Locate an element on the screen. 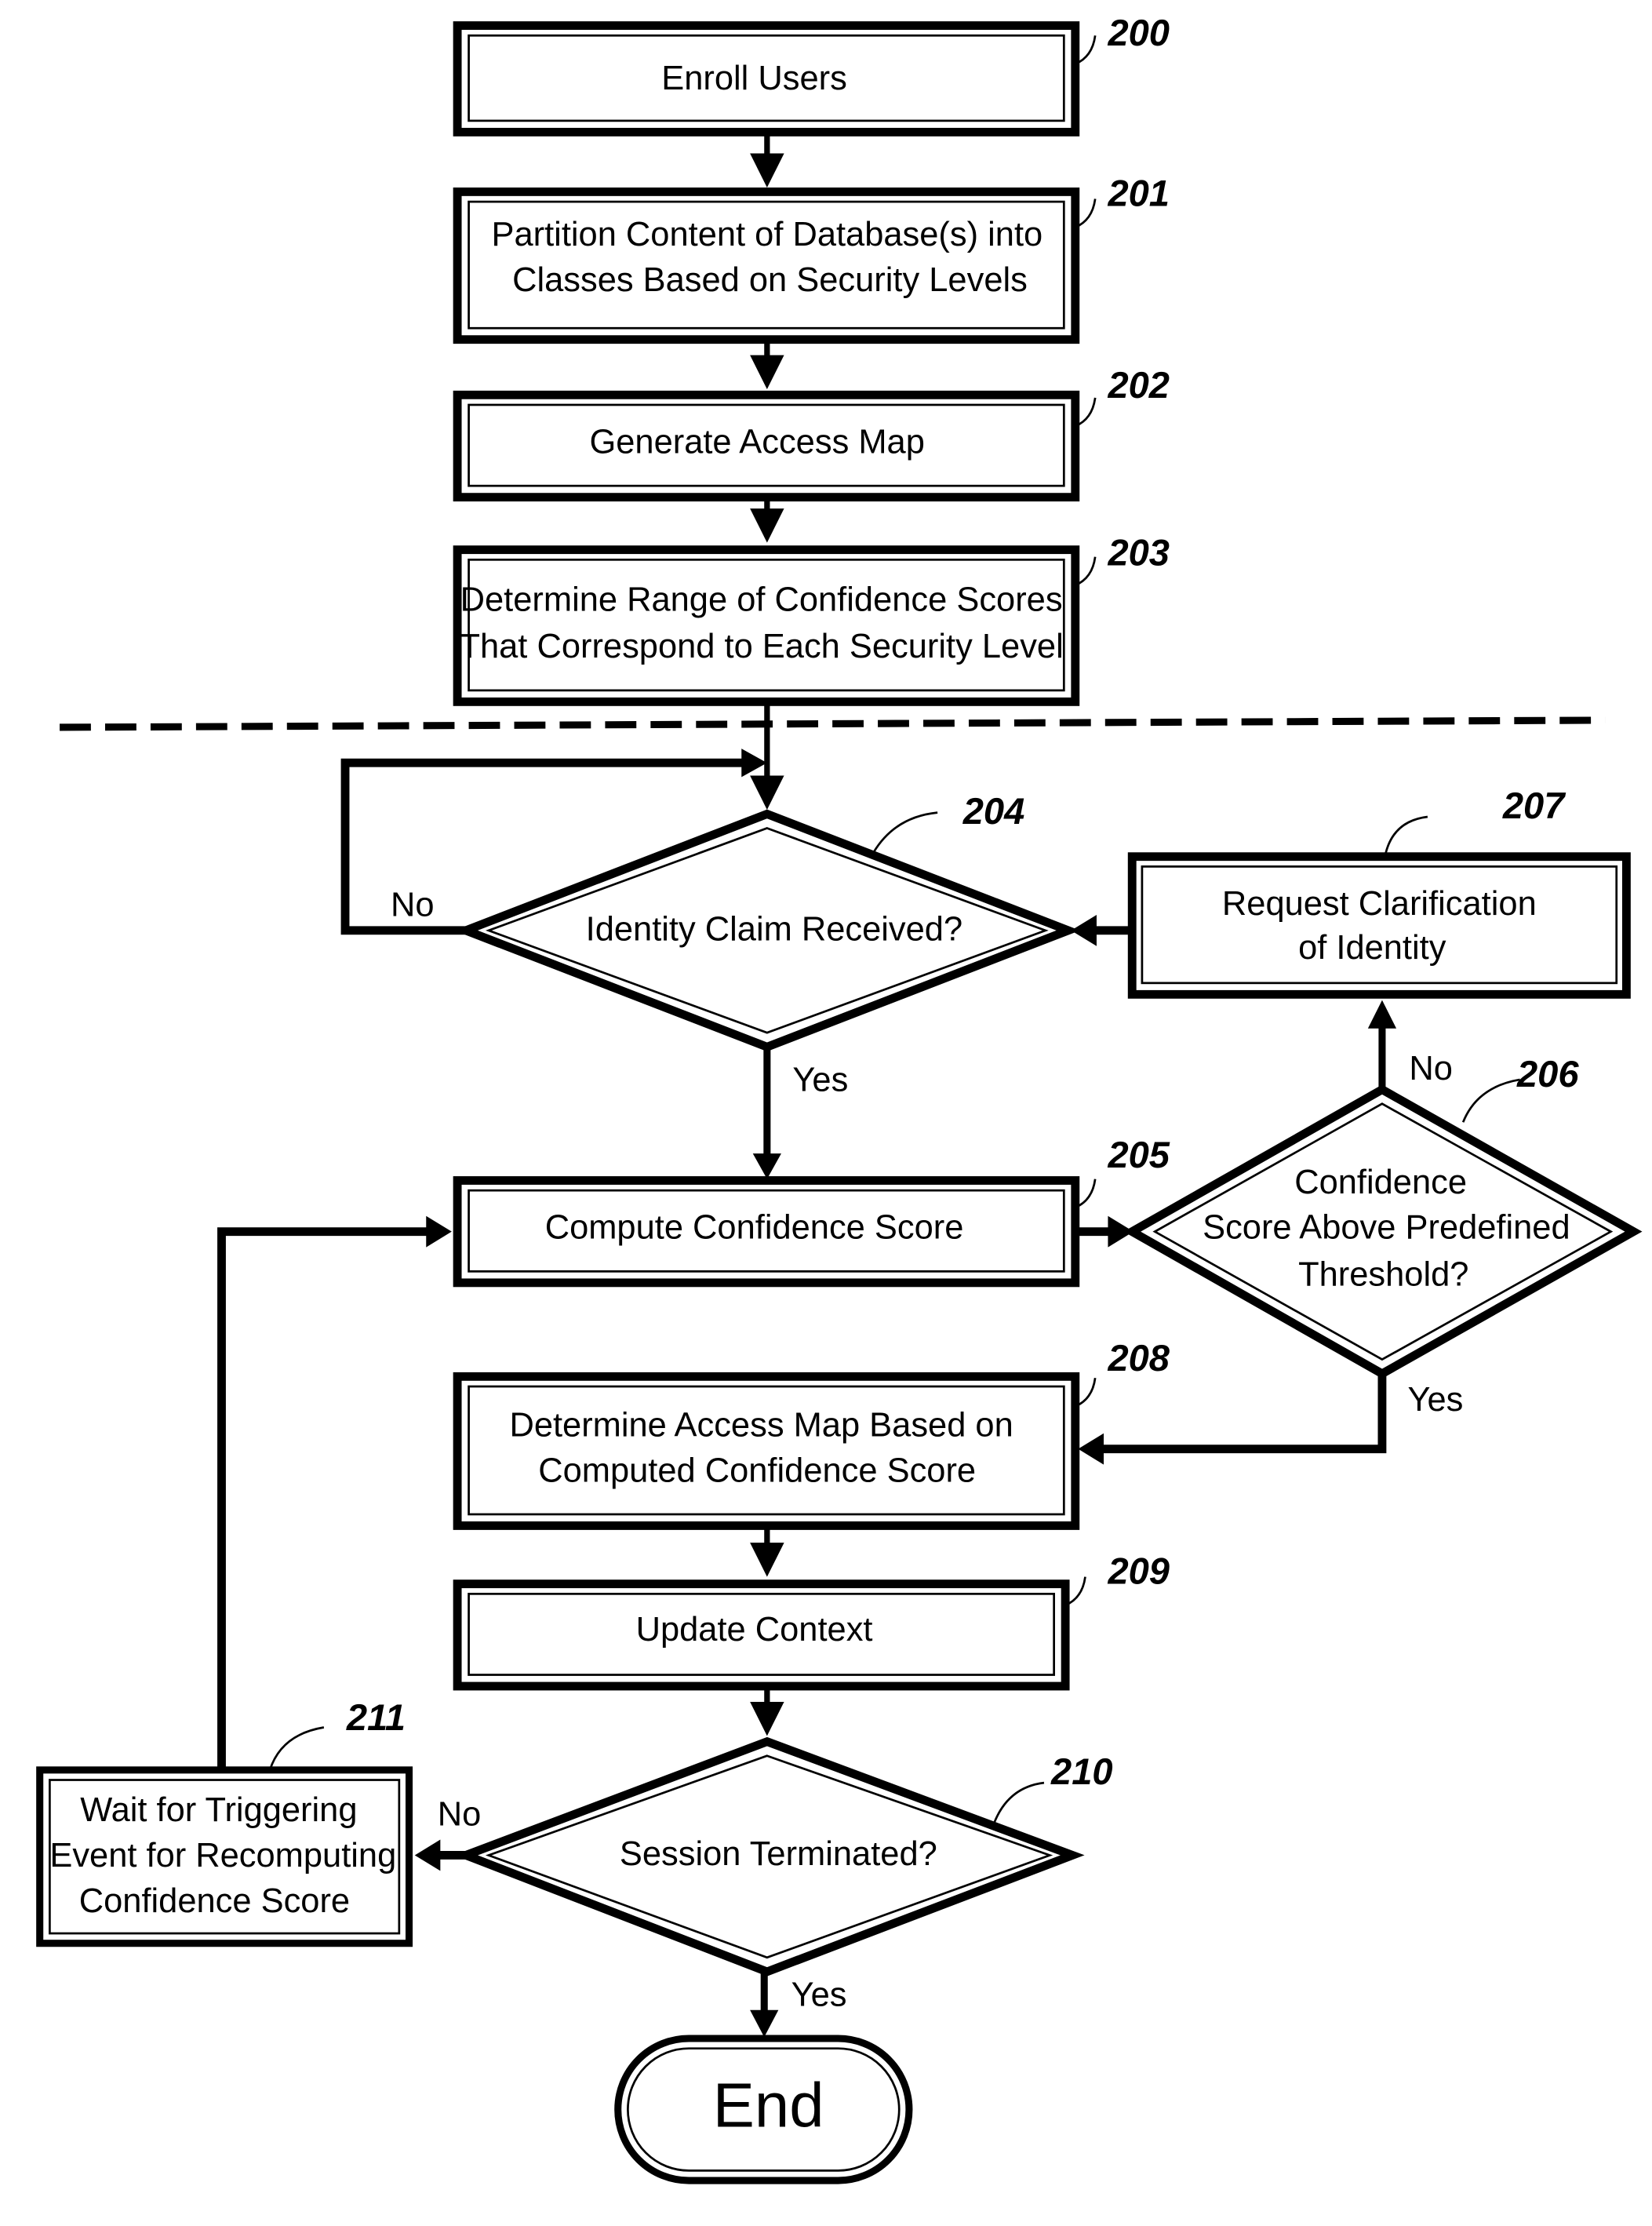 The height and width of the screenshot is (2226, 1652). ref-200: 200 is located at coordinates (1139, 32).